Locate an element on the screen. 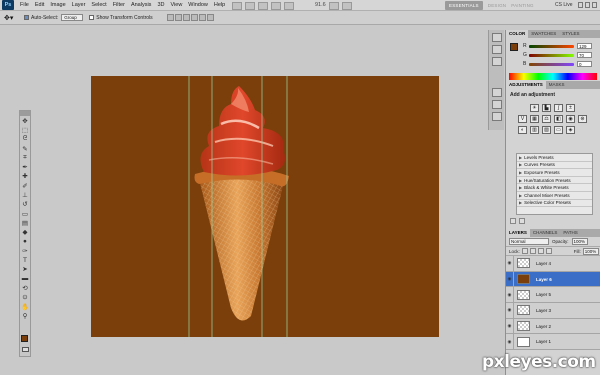 The height and width of the screenshot is (375, 600). blue-value: 0 is located at coordinates (584, 64).